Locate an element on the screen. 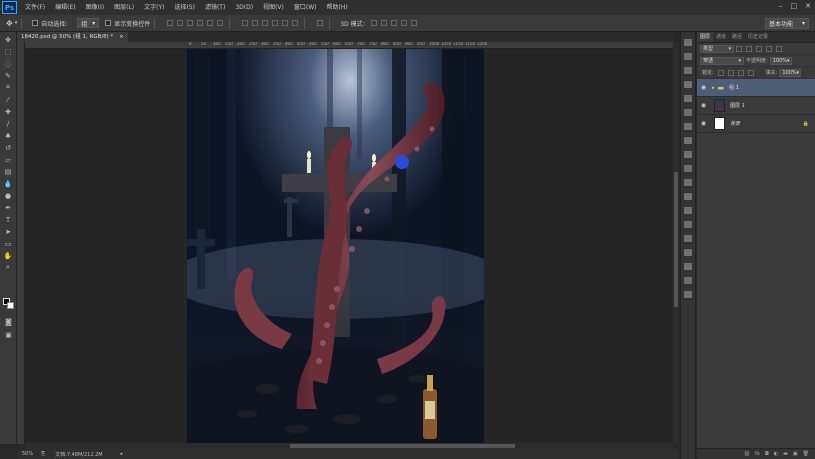 This screenshot has width=815, height=459. horizontal-scroll-thumb is located at coordinates (402, 446).